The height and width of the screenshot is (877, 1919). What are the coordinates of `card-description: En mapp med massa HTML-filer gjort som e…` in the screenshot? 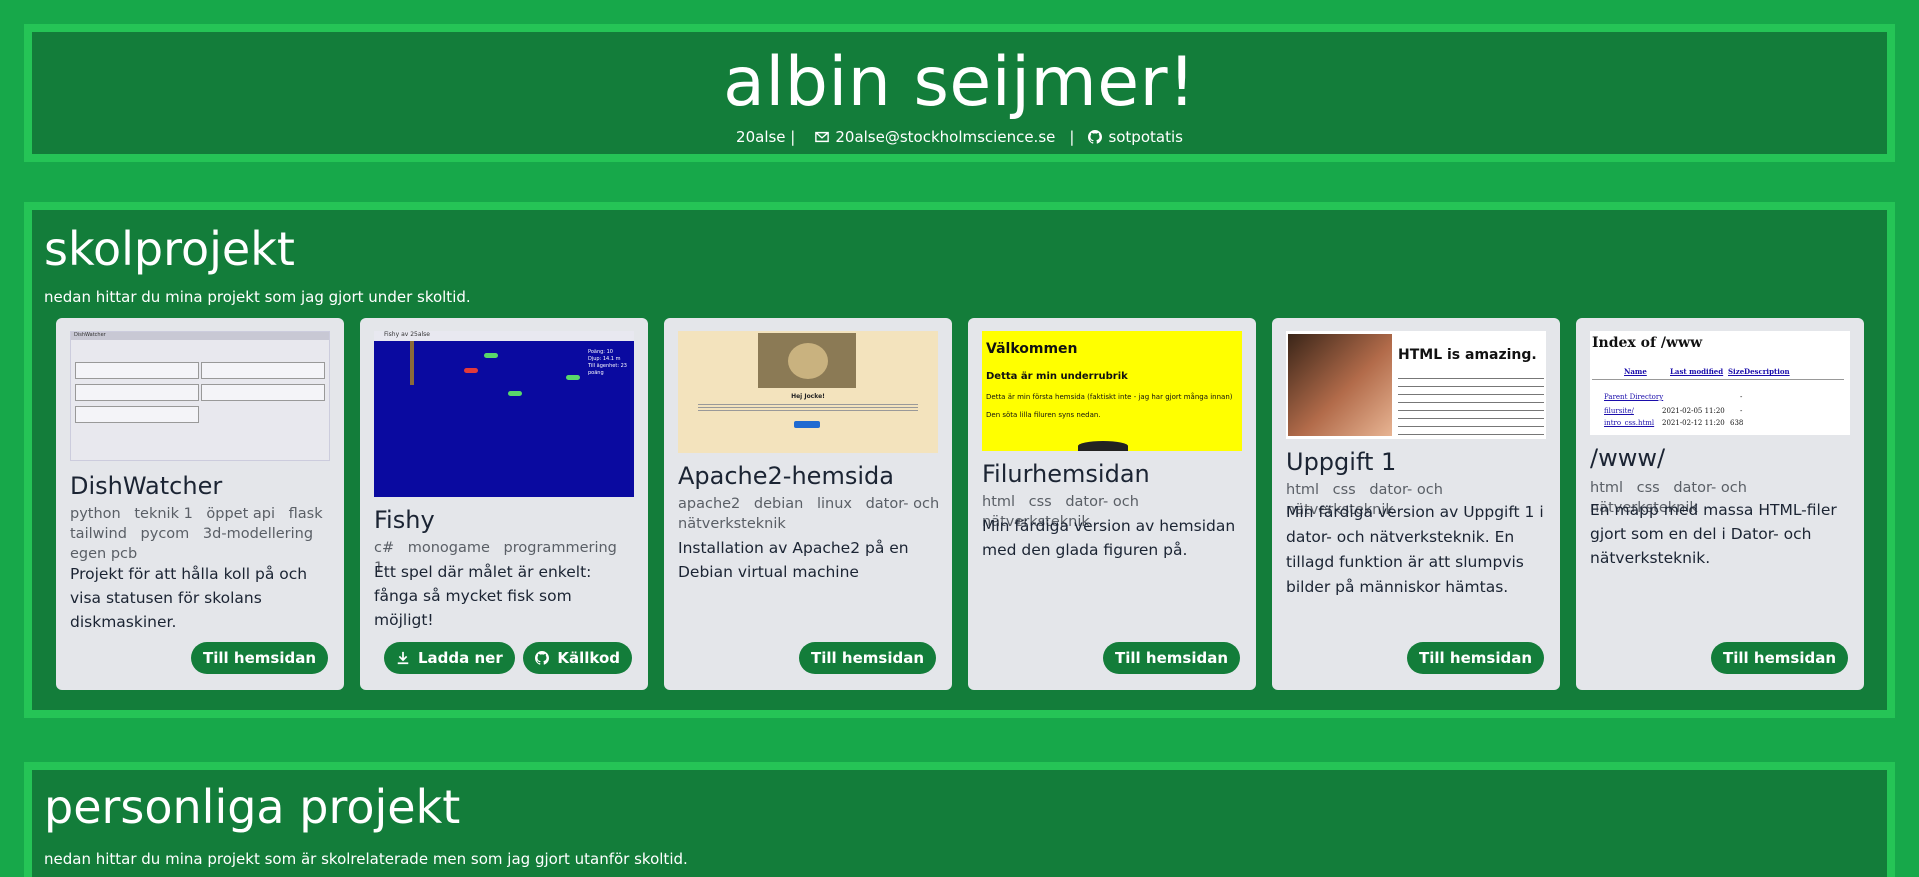 It's located at (1713, 534).